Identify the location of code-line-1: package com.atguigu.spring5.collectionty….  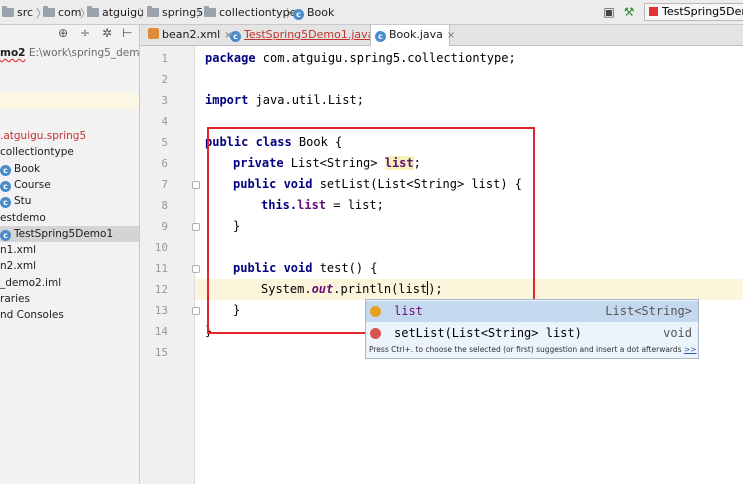
(360, 58).